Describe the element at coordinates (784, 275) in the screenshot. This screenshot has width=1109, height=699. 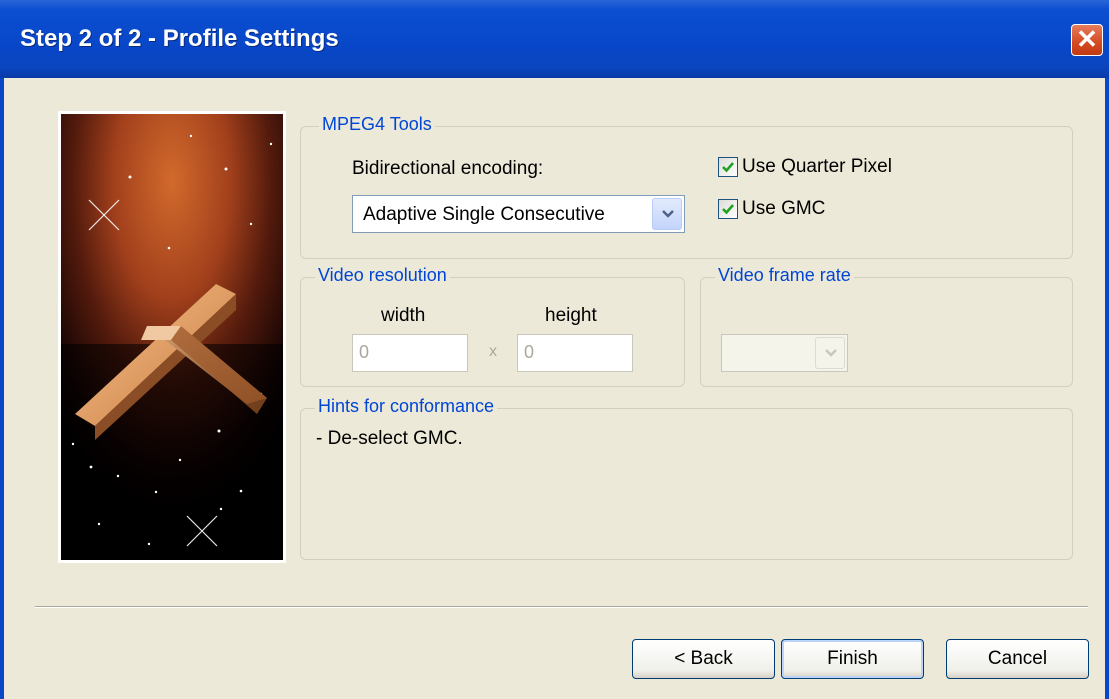
I see `video-frame-rate-legend: Video frame rate` at that location.